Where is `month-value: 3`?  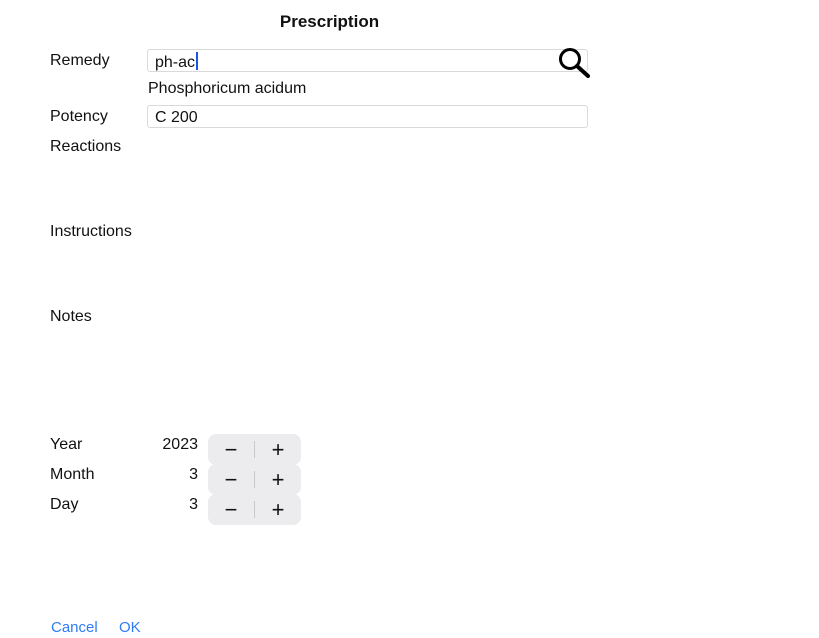
month-value: 3 is located at coordinates (193, 474).